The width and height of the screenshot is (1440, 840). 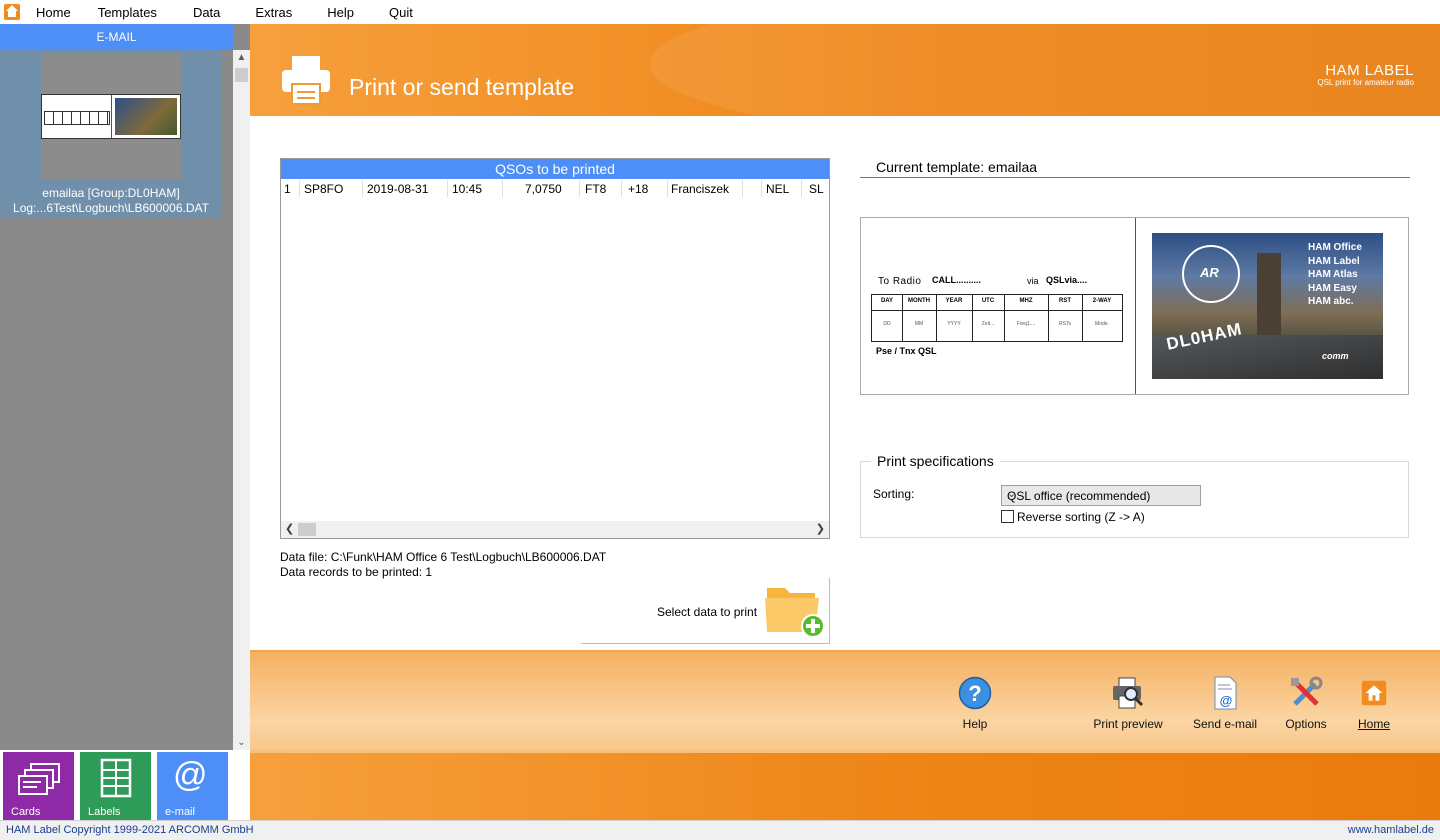 I want to click on menu-home: Home, so click(x=53, y=12).